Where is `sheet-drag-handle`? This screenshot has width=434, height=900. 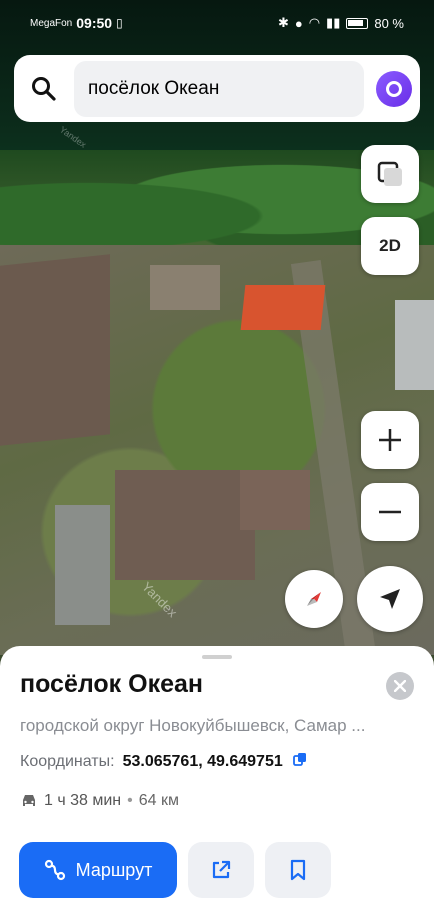
sheet-drag-handle is located at coordinates (217, 657).